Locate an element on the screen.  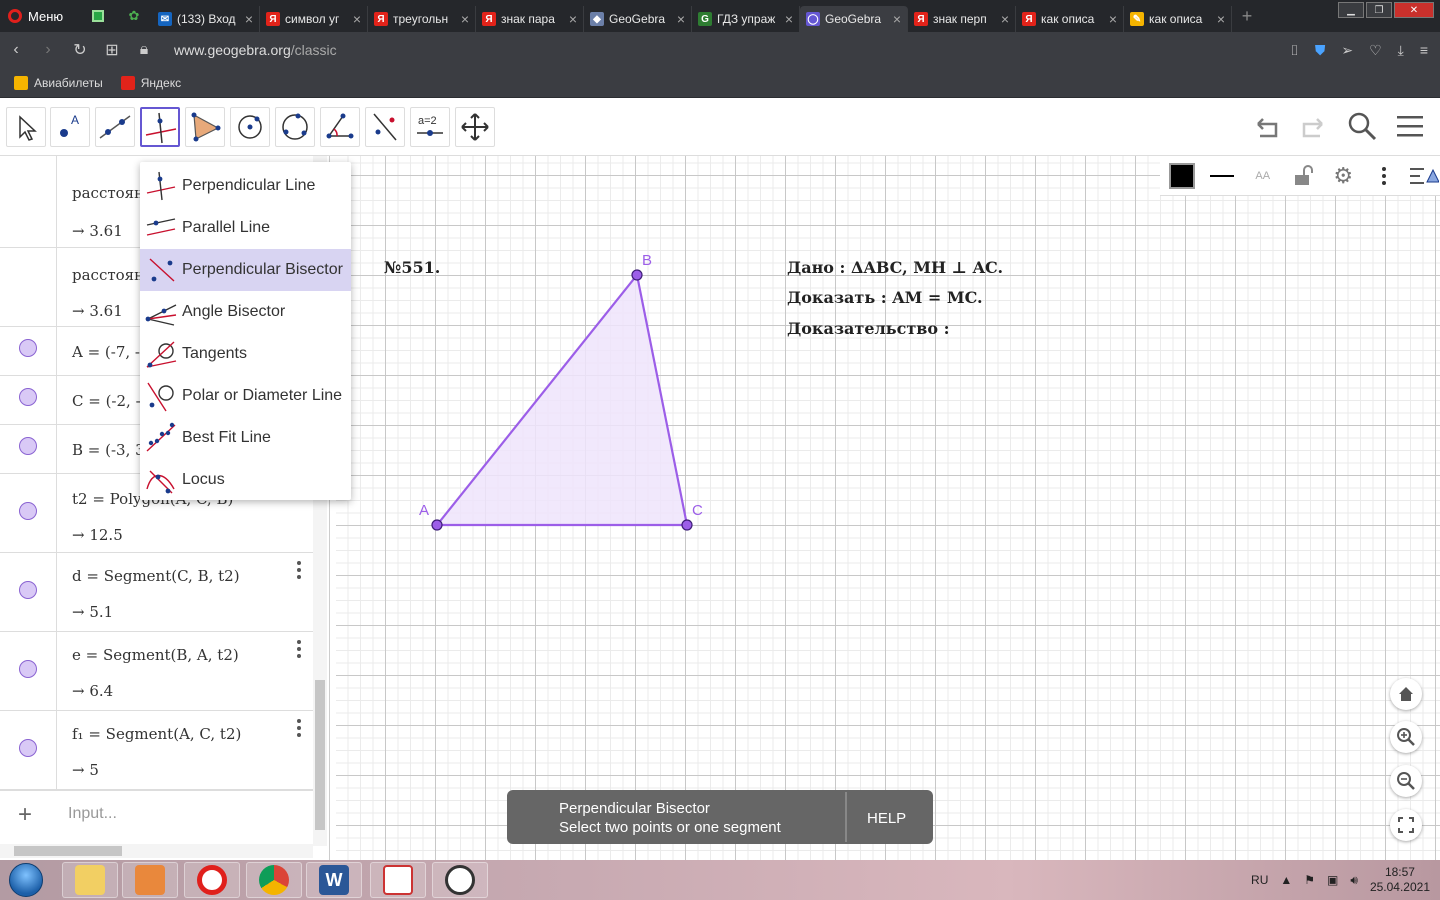
flag-icon: ⚑ is located at coordinates (1309, 880).